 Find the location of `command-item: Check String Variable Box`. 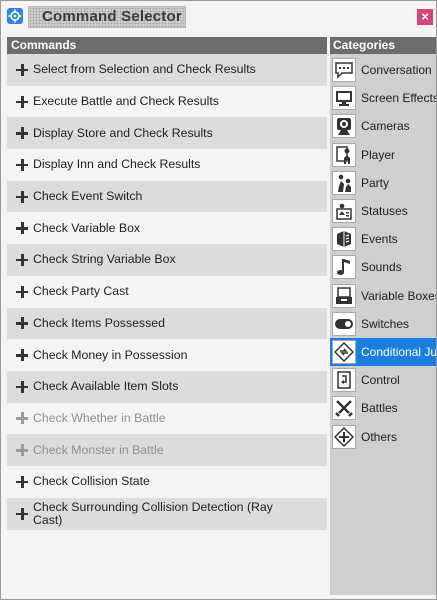

command-item: Check String Variable Box is located at coordinates (167, 260).